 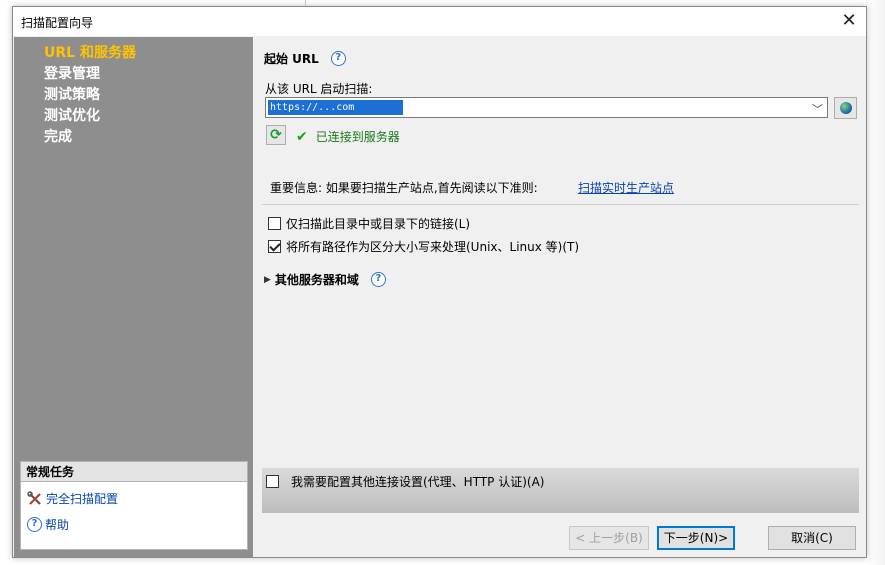 What do you see at coordinates (267, 279) in the screenshot?
I see `expand-triangle-icon: ▶` at bounding box center [267, 279].